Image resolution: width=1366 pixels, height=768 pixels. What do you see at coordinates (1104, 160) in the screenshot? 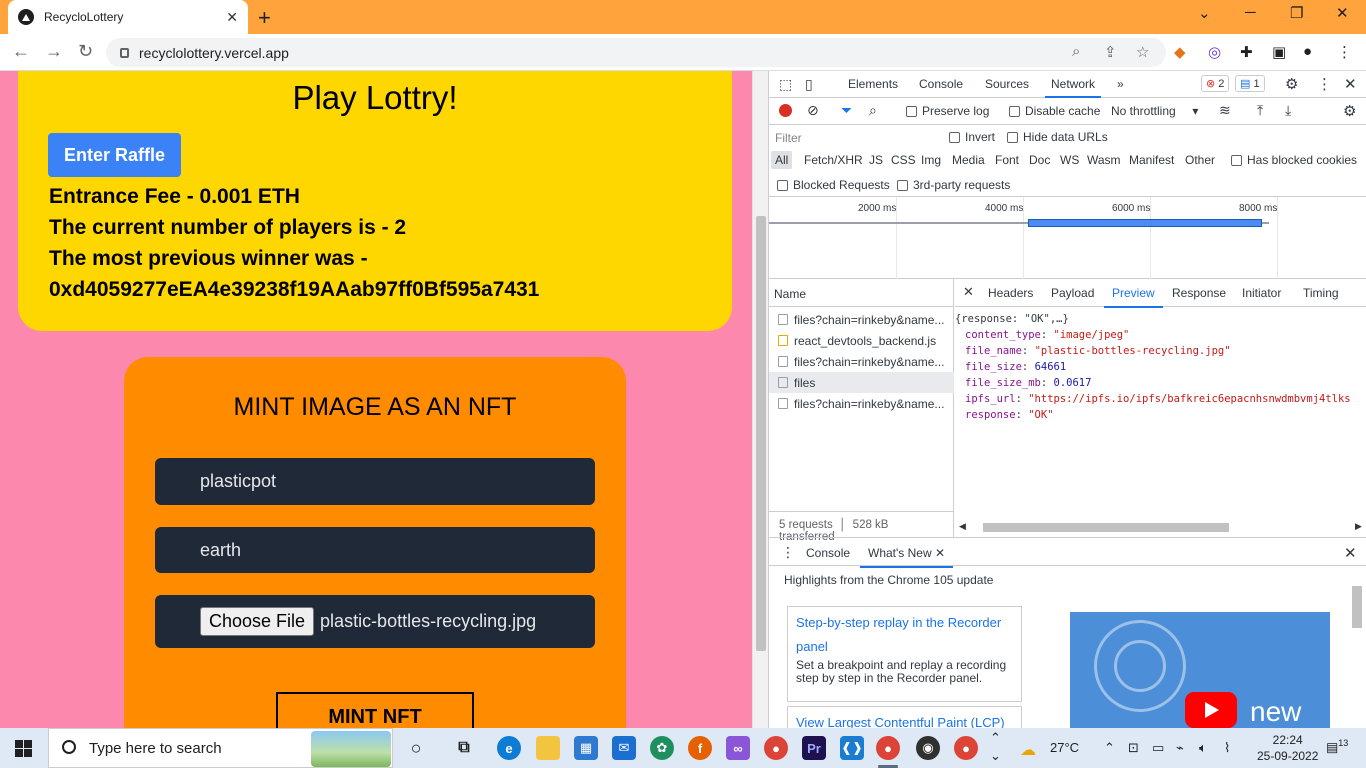
I see `type-filter-wasm: Wasm` at bounding box center [1104, 160].